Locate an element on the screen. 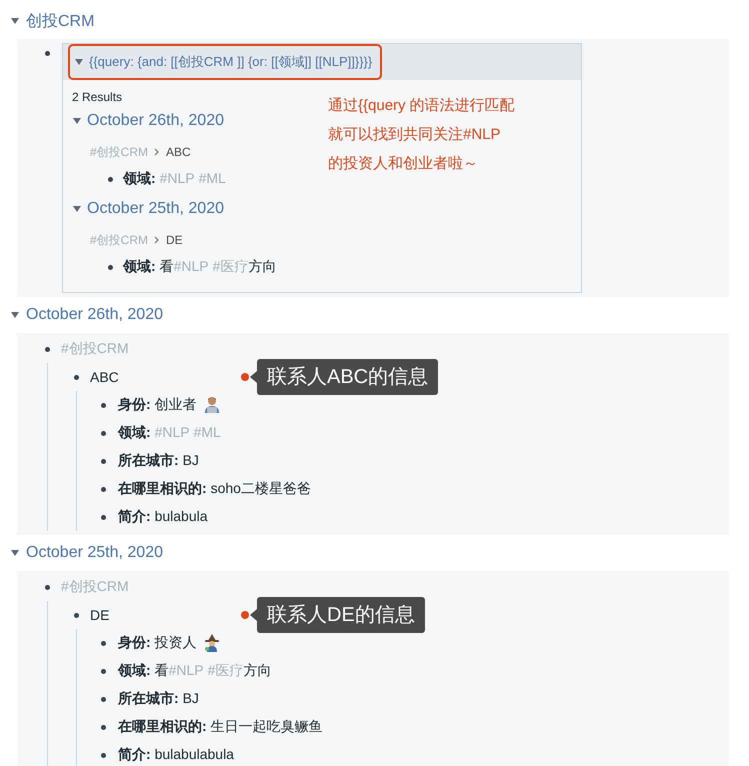 The image size is (749, 766). date-link: October 26th, 2020 is located at coordinates (155, 121).